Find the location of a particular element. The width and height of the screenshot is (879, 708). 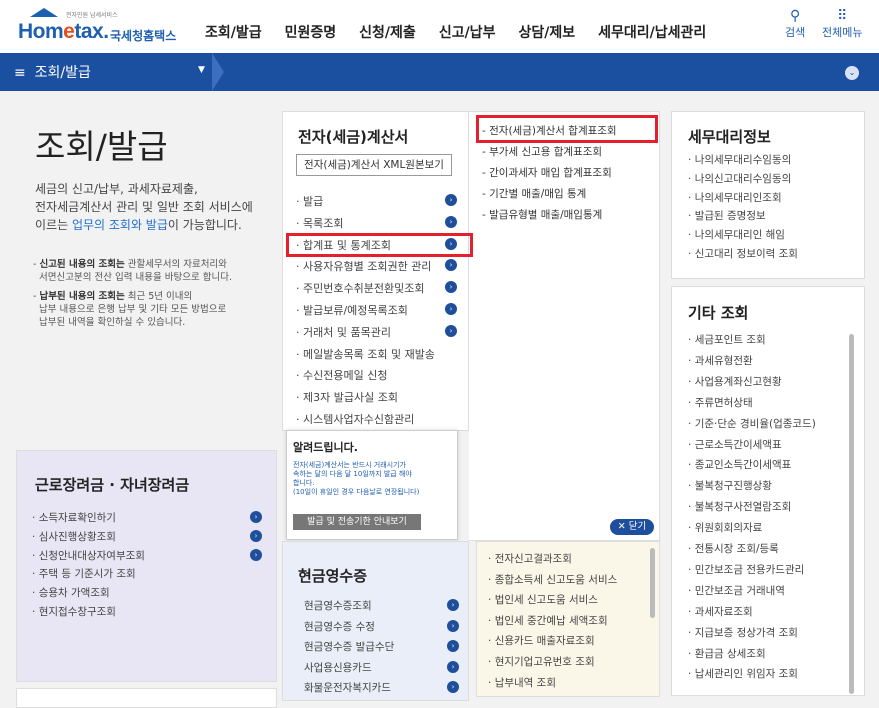

misc-scrollbar is located at coordinates (652, 583).